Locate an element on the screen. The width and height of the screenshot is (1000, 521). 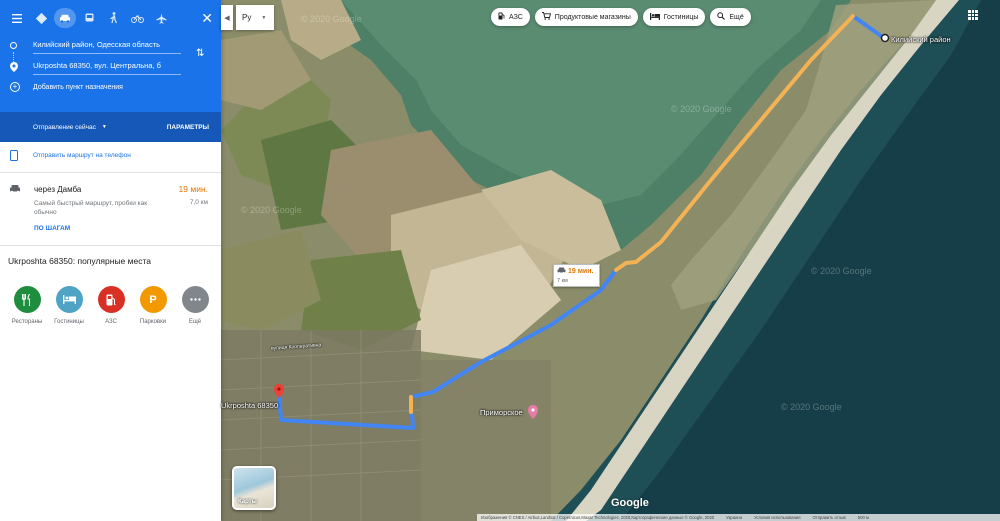
eta-distance: 7 км is located at coordinates (562, 281).